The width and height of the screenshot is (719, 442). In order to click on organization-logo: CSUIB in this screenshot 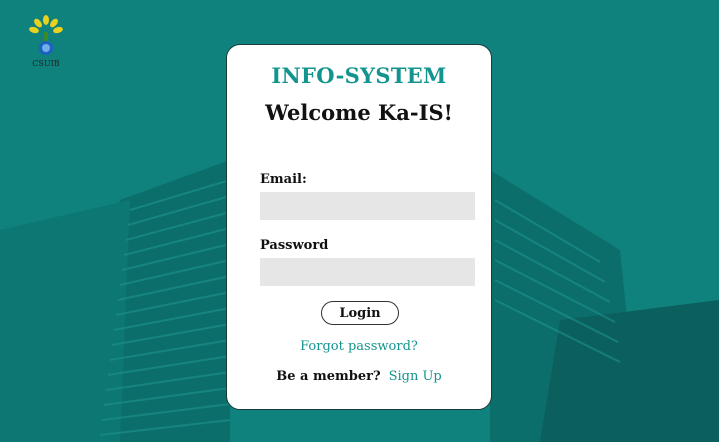, I will do `click(46, 43)`.